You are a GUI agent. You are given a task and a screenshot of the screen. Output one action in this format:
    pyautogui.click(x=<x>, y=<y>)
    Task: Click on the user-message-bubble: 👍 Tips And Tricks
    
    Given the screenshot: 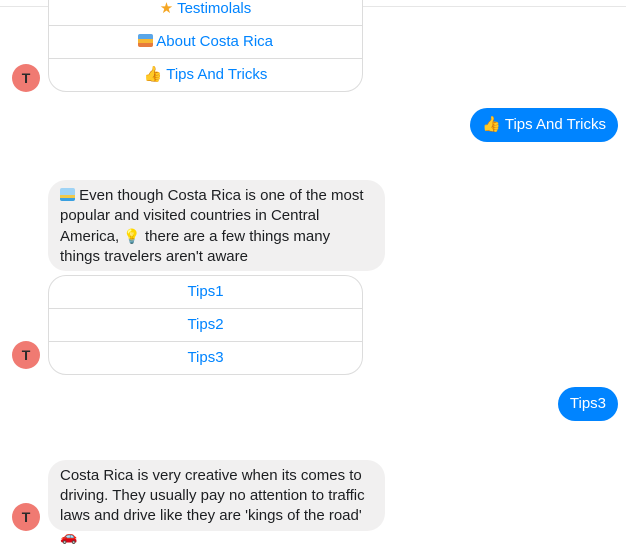 What is the action you would take?
    pyautogui.click(x=544, y=125)
    